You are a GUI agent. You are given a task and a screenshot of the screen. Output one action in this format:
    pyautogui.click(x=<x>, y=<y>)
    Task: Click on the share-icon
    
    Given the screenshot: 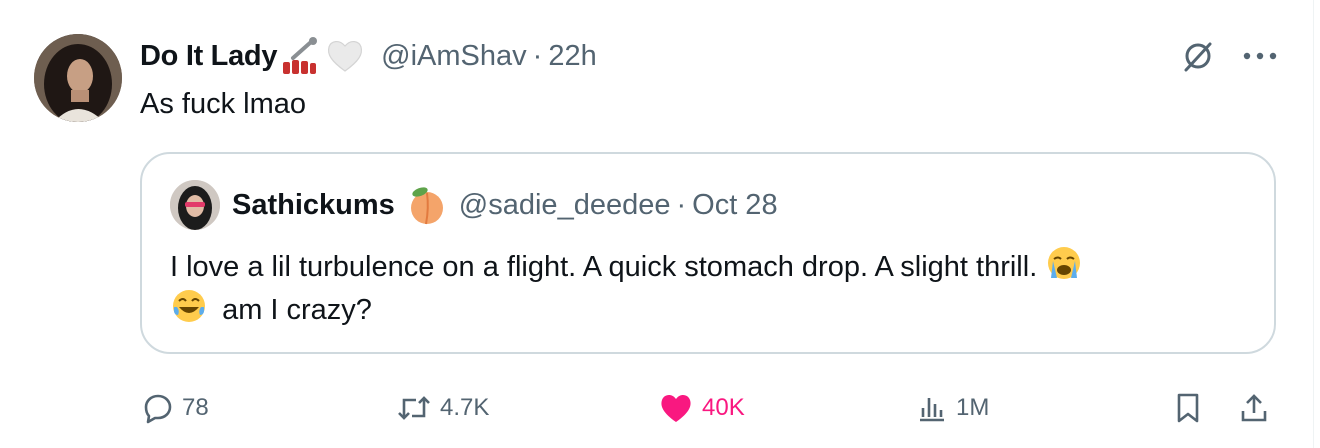 What is the action you would take?
    pyautogui.click(x=1254, y=408)
    